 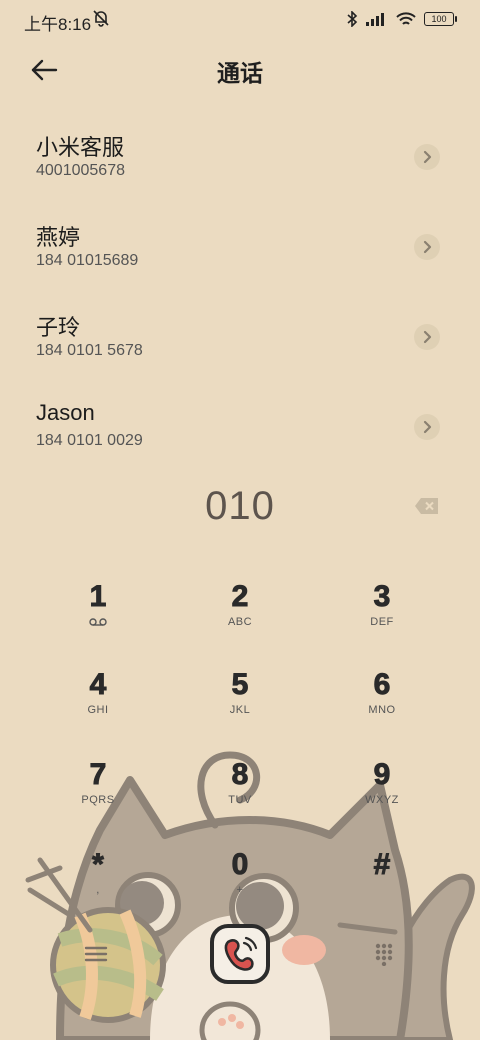 What do you see at coordinates (89, 350) in the screenshot?
I see `contact-number: 184 0101 5678` at bounding box center [89, 350].